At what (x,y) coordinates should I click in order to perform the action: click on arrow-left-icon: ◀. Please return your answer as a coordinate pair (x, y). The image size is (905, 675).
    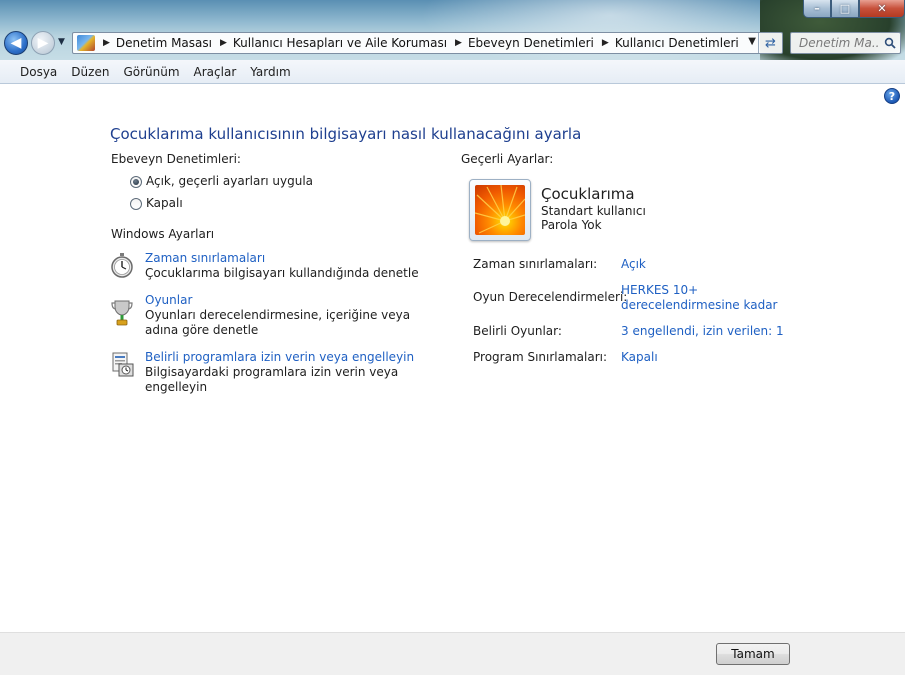
    Looking at the image, I should click on (16, 43).